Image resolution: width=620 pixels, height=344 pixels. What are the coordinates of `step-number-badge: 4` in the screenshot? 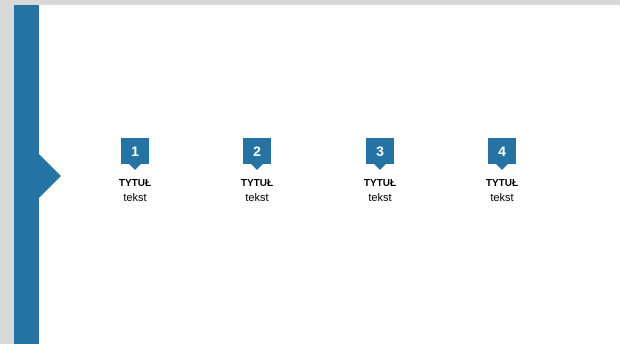 It's located at (502, 154).